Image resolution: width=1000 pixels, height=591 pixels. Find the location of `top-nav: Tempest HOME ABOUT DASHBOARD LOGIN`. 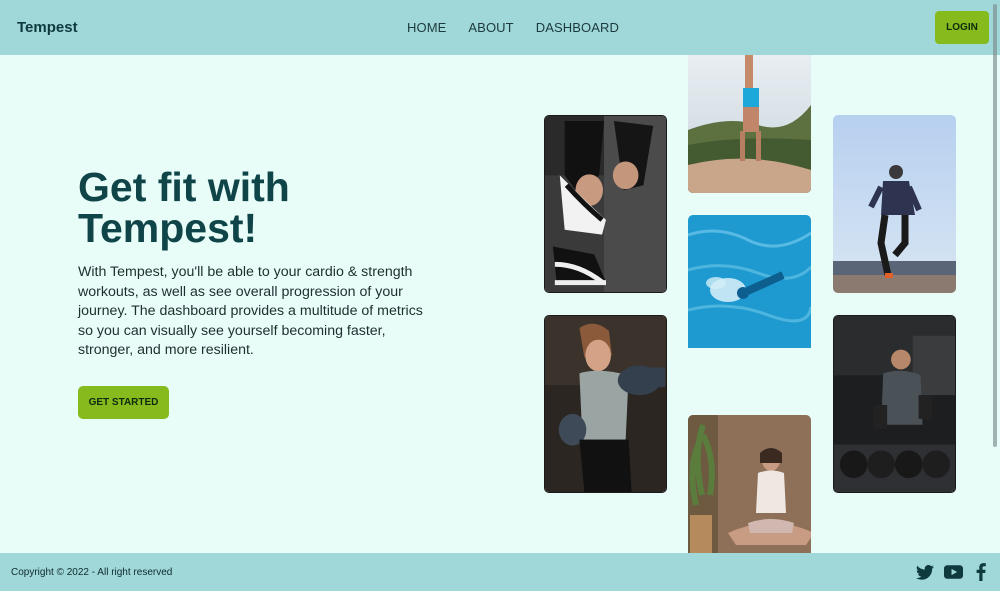

top-nav: Tempest HOME ABOUT DASHBOARD LOGIN is located at coordinates (500, 27).